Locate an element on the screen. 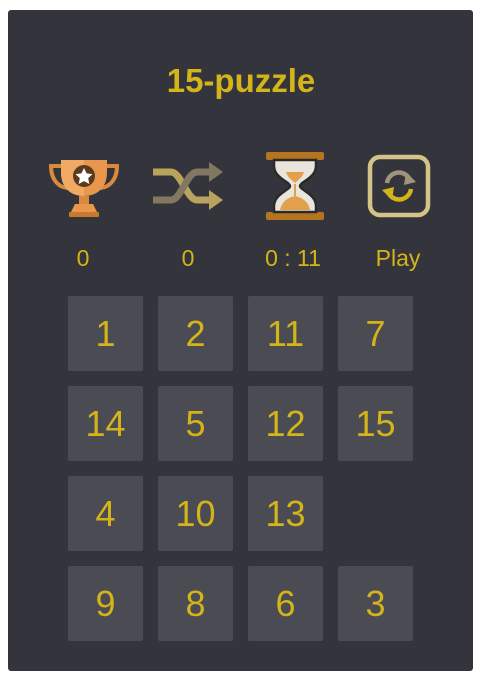  tile: 13 is located at coordinates (285, 513).